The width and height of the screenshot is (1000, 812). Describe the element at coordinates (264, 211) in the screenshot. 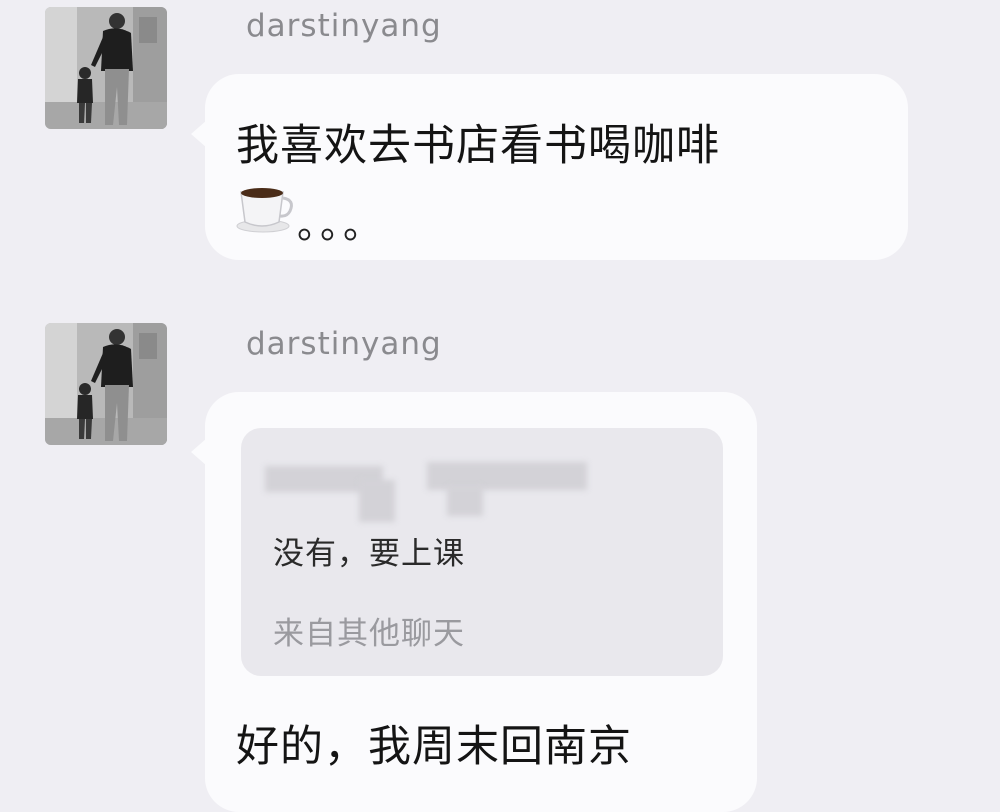

I see `coffee-cup-icon` at that location.